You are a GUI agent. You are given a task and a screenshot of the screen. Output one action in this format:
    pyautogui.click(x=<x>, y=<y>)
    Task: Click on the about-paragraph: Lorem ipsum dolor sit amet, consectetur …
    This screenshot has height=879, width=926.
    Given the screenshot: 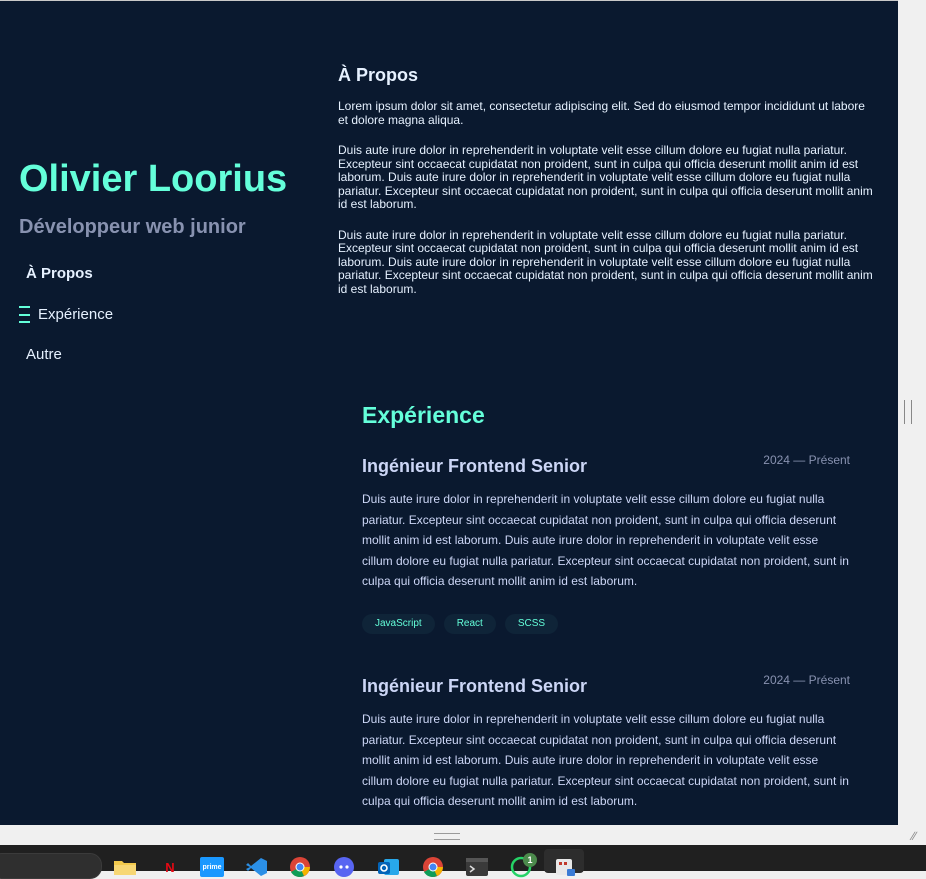 What is the action you would take?
    pyautogui.click(x=601, y=113)
    